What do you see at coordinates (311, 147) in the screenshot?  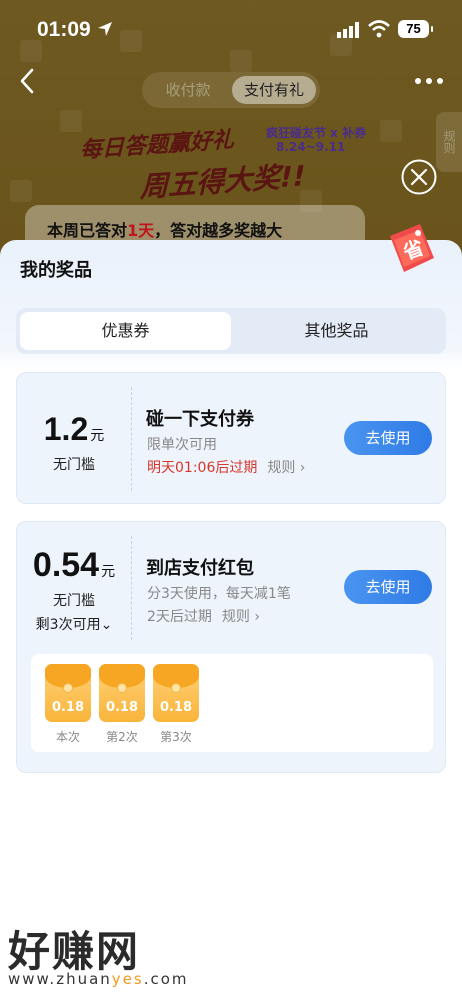 I see `banner-date: 8.24~9.11` at bounding box center [311, 147].